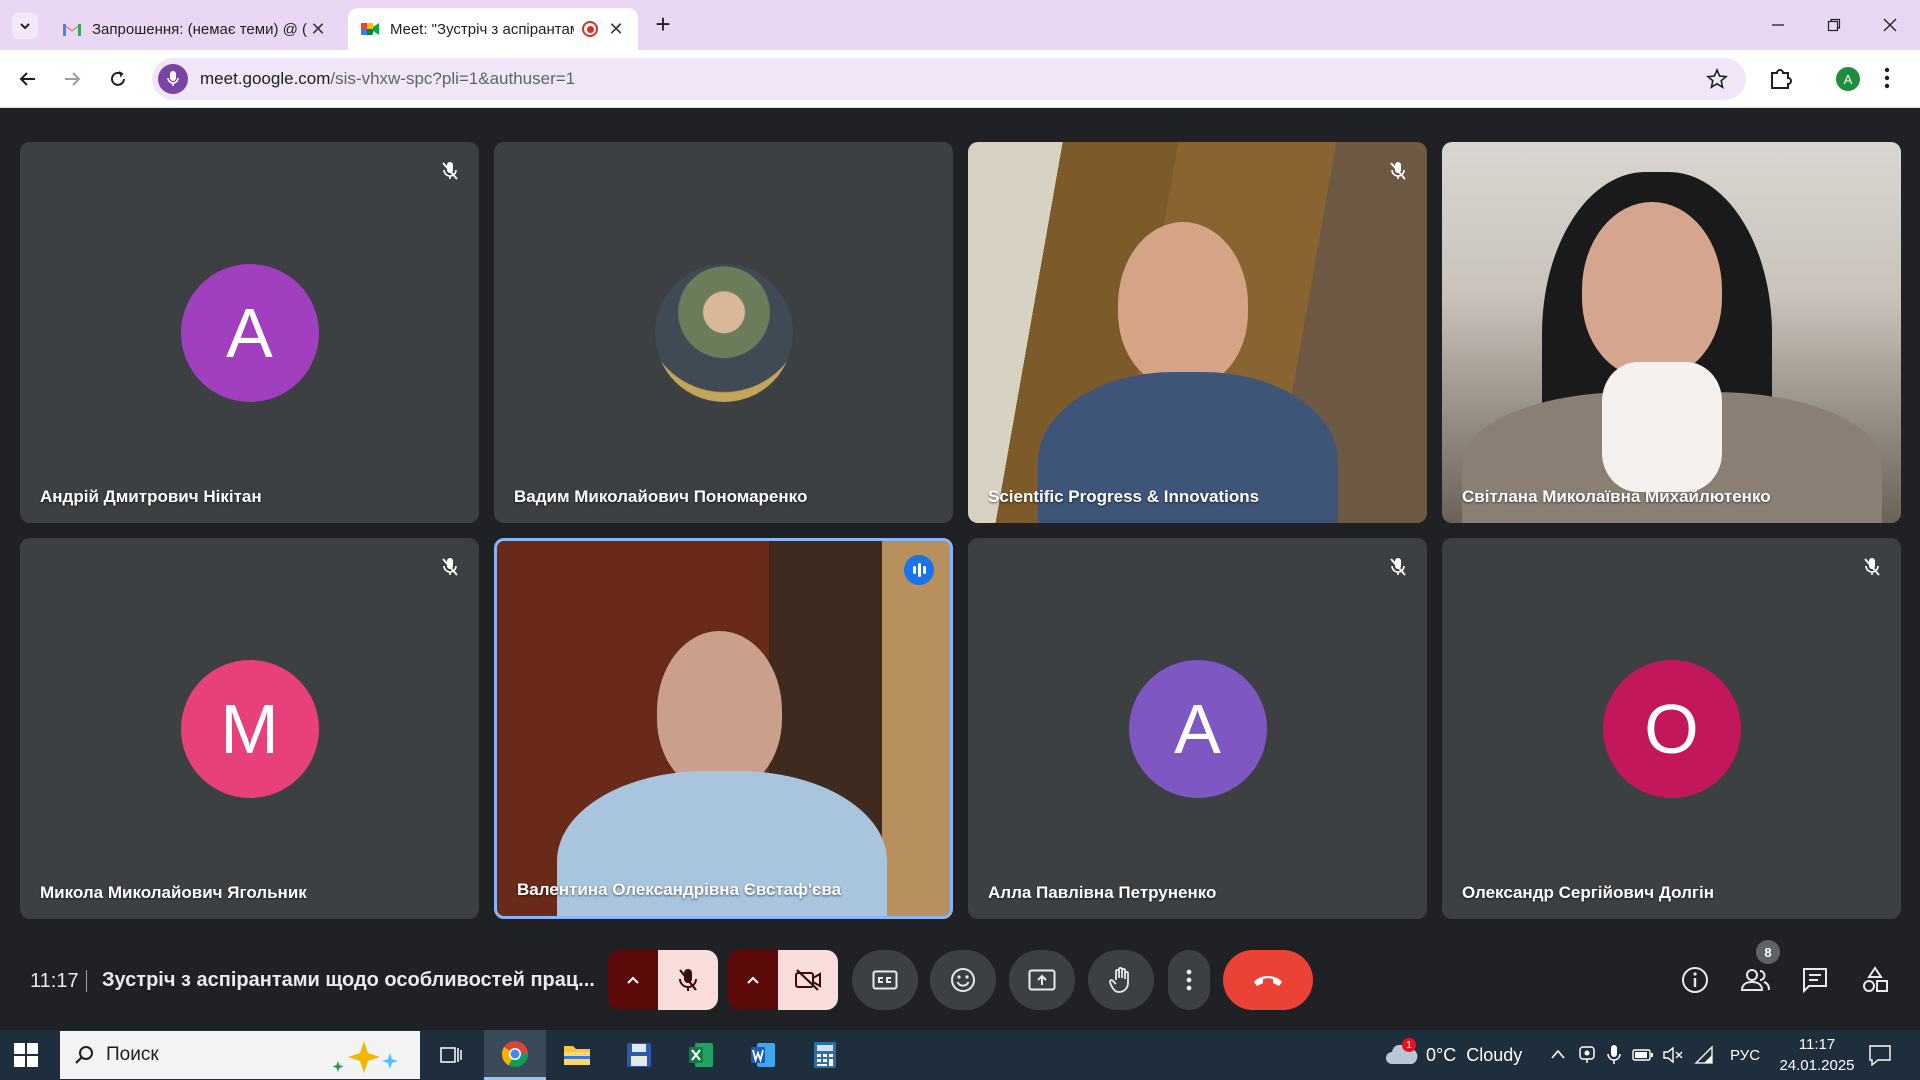 This screenshot has height=1080, width=1920. I want to click on participant-count-badge: 8, so click(1768, 952).